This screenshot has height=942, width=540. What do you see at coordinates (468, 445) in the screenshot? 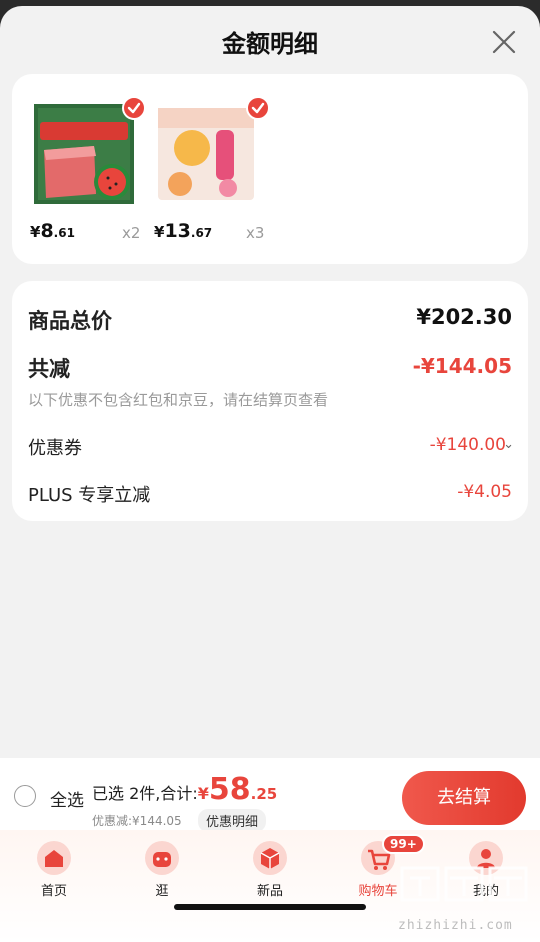
I see `coupon-value: -¥140.00` at bounding box center [468, 445].